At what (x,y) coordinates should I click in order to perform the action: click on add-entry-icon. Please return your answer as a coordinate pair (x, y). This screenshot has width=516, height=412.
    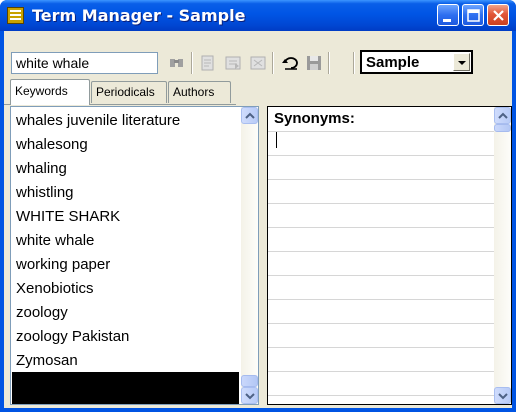
    Looking at the image, I should click on (233, 63).